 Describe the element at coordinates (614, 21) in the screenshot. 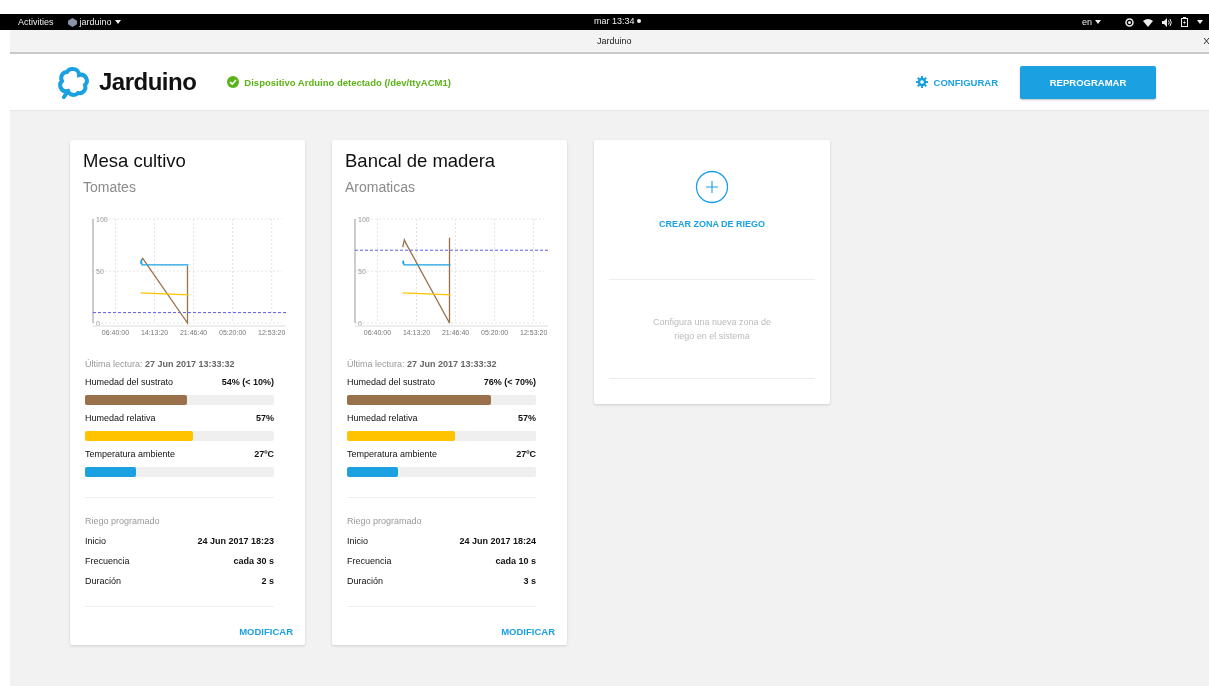

I see `clock: mar 13:34` at that location.